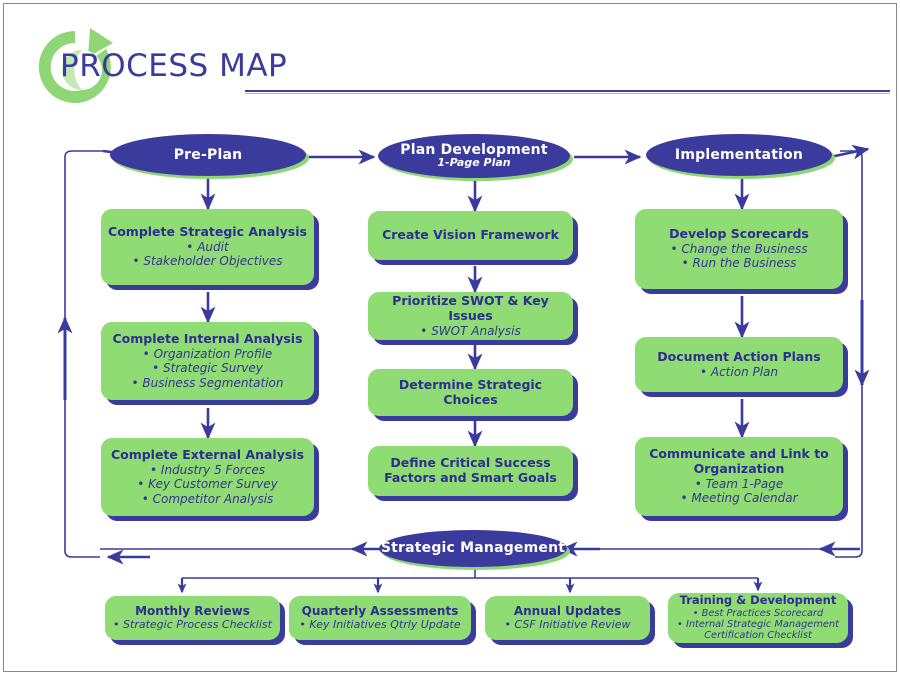  Describe the element at coordinates (758, 613) in the screenshot. I see `review-item: • Best Practices Scorecard` at that location.